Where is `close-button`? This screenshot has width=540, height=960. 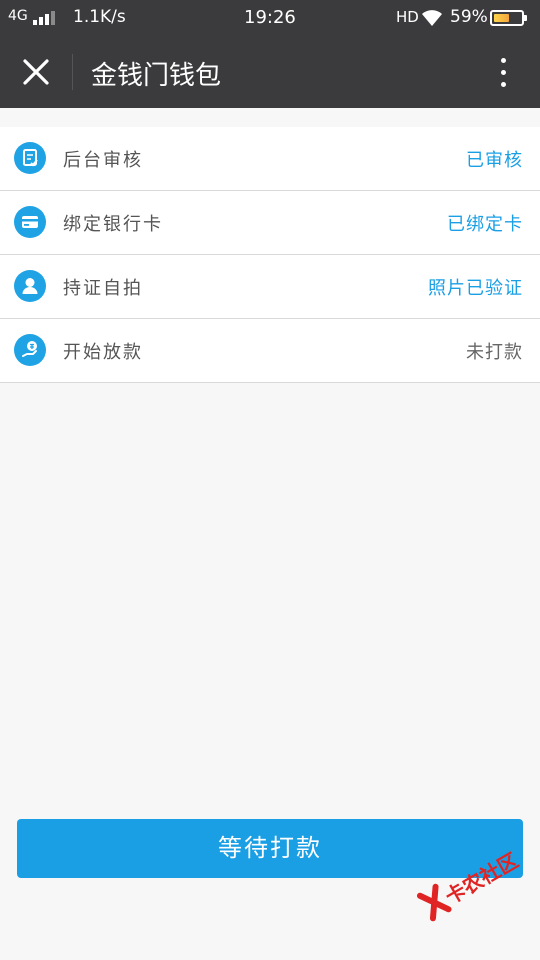 close-button is located at coordinates (36, 72).